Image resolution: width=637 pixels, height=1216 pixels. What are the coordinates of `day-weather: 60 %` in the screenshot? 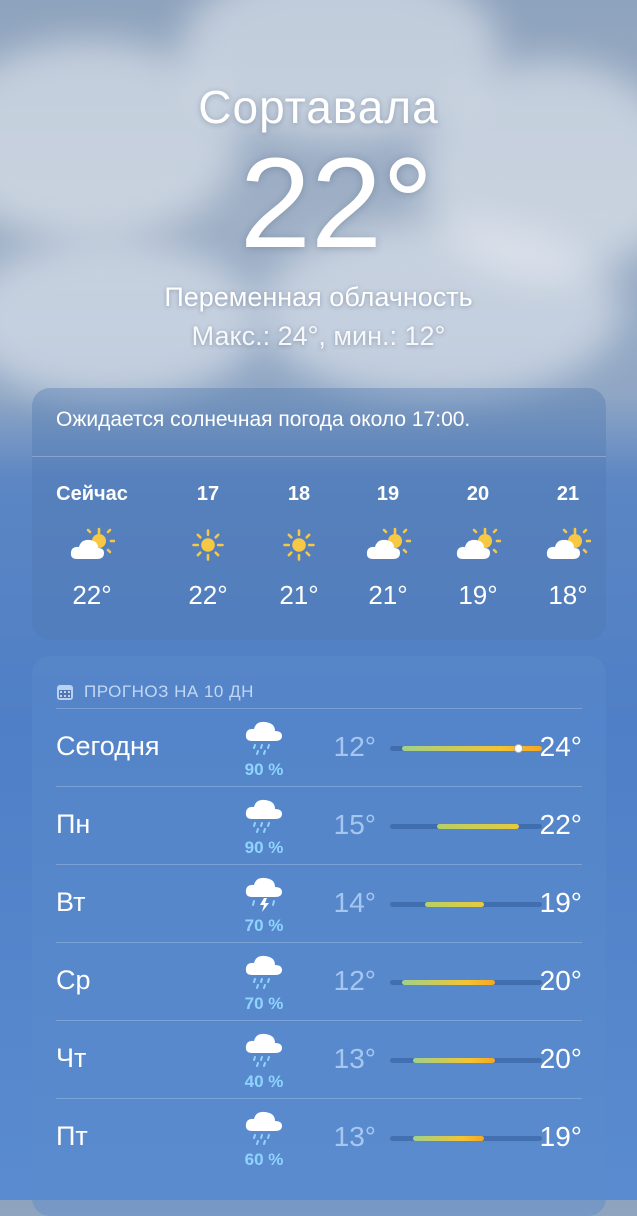 It's located at (264, 1139).